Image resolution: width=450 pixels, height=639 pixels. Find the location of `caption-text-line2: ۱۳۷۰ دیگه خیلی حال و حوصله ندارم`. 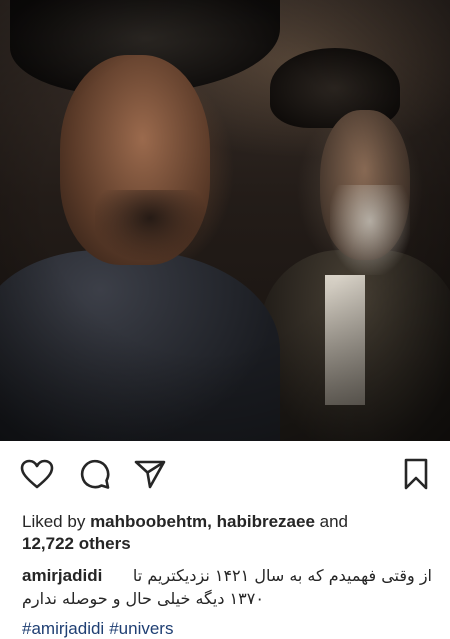

caption-text-line2: ۱۳۷۰ دیگه خیلی حال و حوصله ندارم is located at coordinates (143, 598).